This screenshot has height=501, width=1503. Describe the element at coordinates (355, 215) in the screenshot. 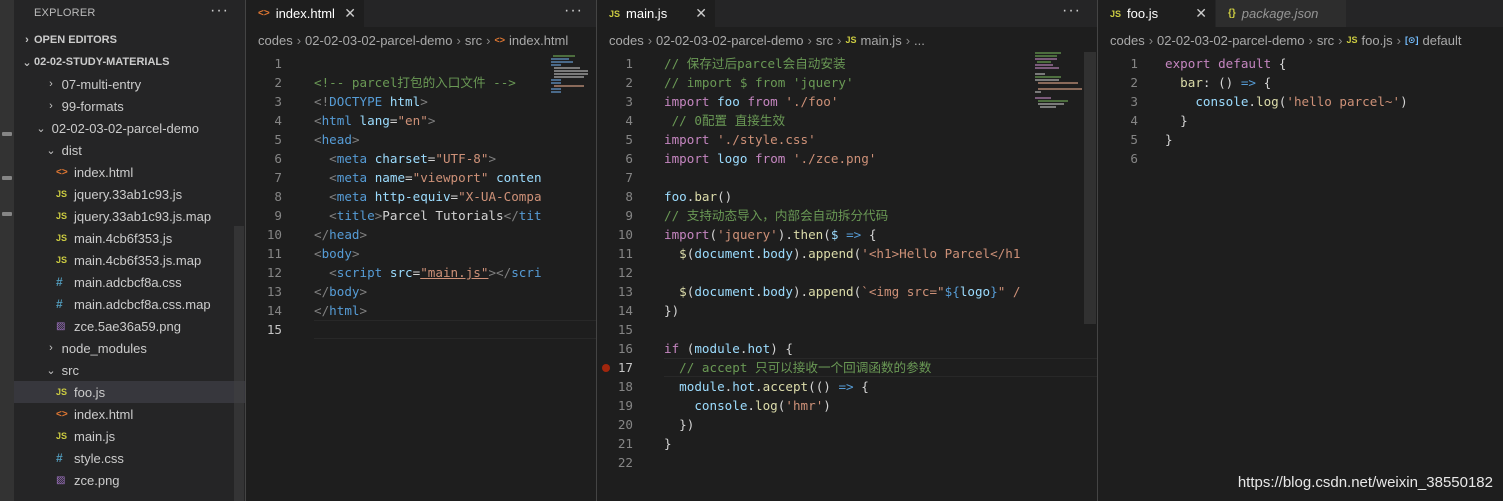

I see `code-token: title` at that location.